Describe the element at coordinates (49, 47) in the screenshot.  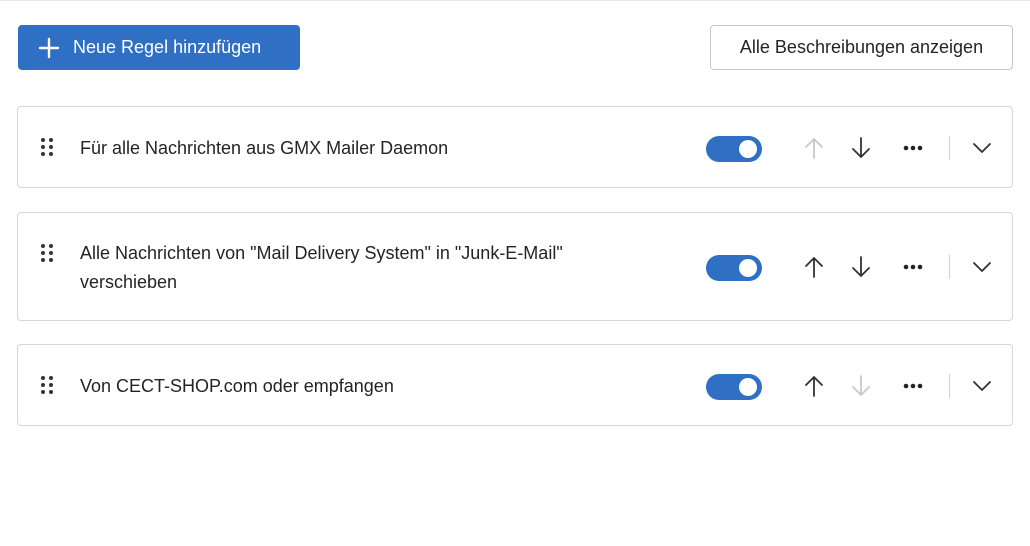
I see `plus-icon` at that location.